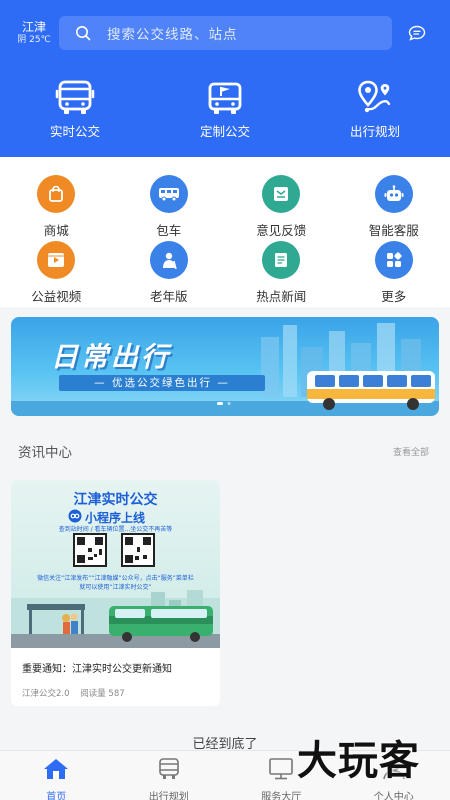 The height and width of the screenshot is (800, 450). I want to click on city-weather: 江津 阴 25℃, so click(34, 33).